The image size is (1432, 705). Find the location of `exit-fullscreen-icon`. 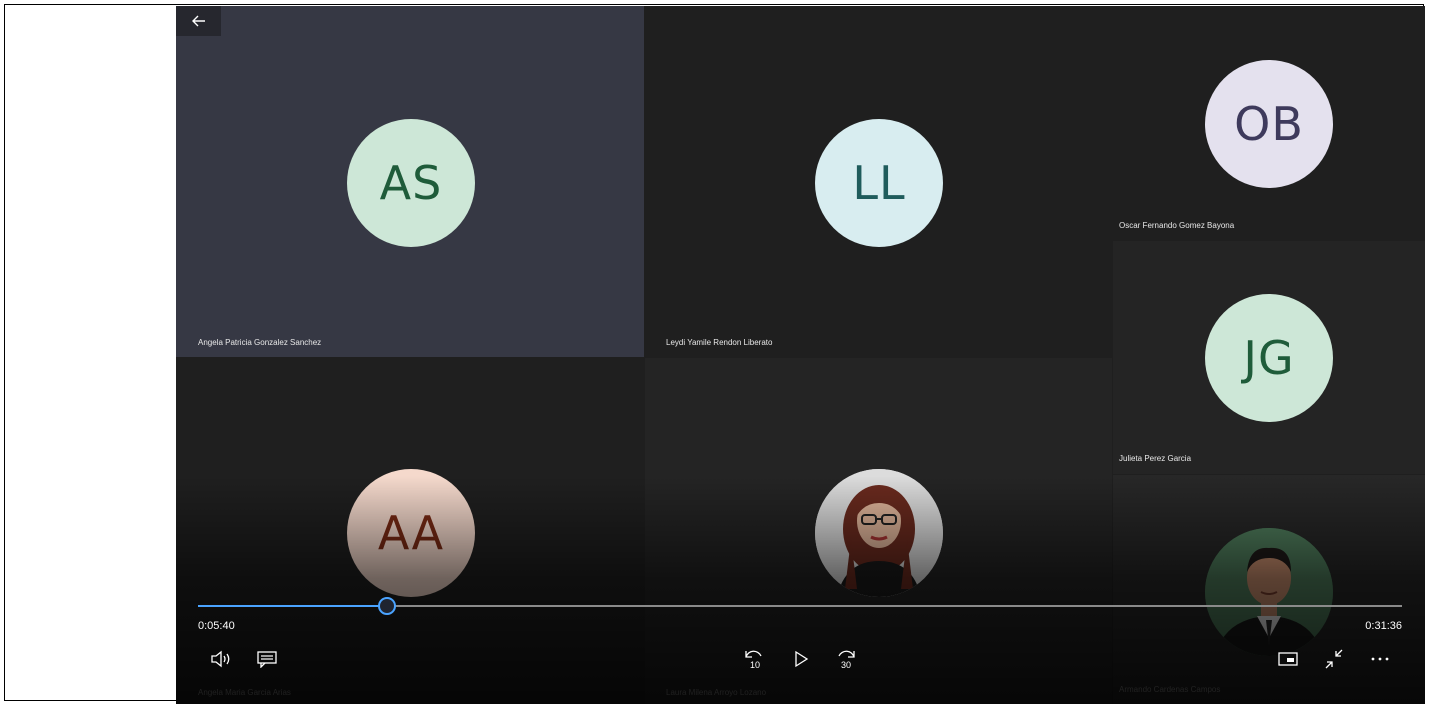

exit-fullscreen-icon is located at coordinates (1334, 659).